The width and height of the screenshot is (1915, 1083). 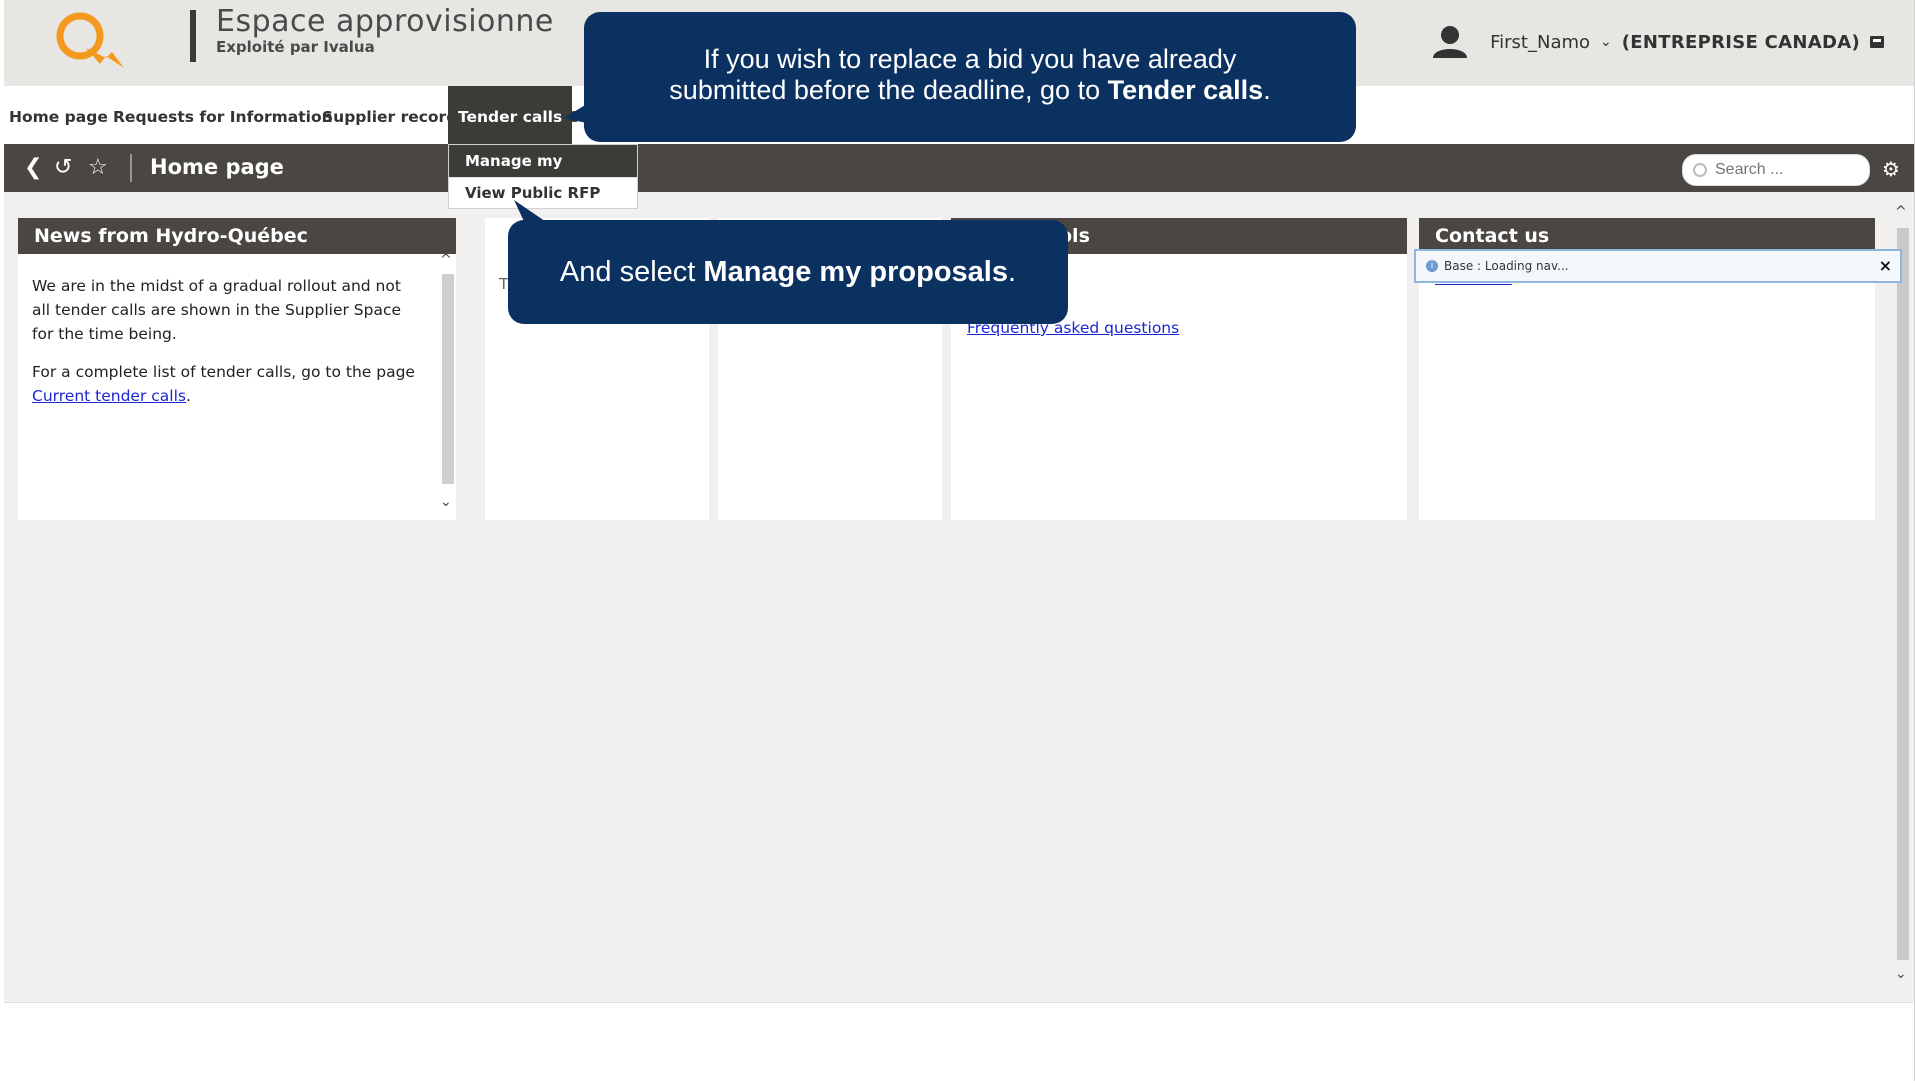 I want to click on logout-icon, so click(x=1877, y=42).